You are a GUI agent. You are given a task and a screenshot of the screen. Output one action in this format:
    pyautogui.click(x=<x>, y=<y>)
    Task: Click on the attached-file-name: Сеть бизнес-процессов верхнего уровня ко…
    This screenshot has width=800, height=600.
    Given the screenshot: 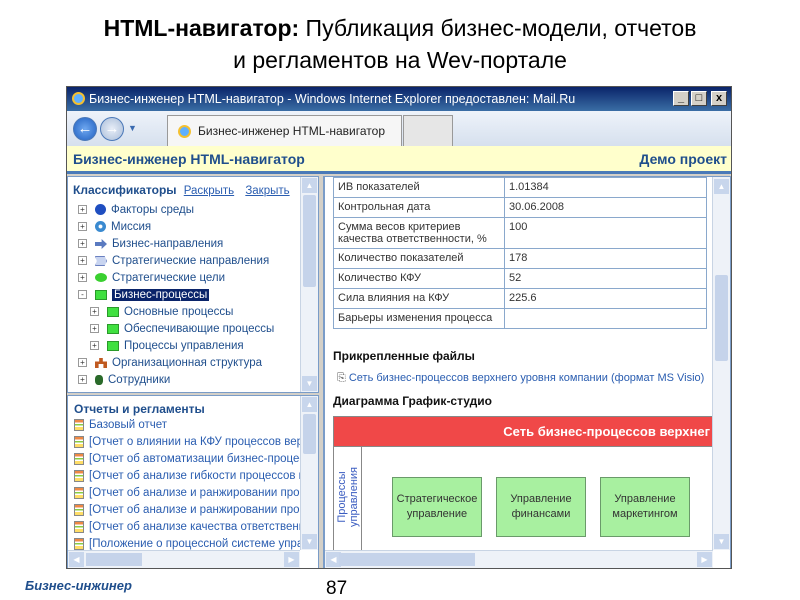 What is the action you would take?
    pyautogui.click(x=526, y=378)
    